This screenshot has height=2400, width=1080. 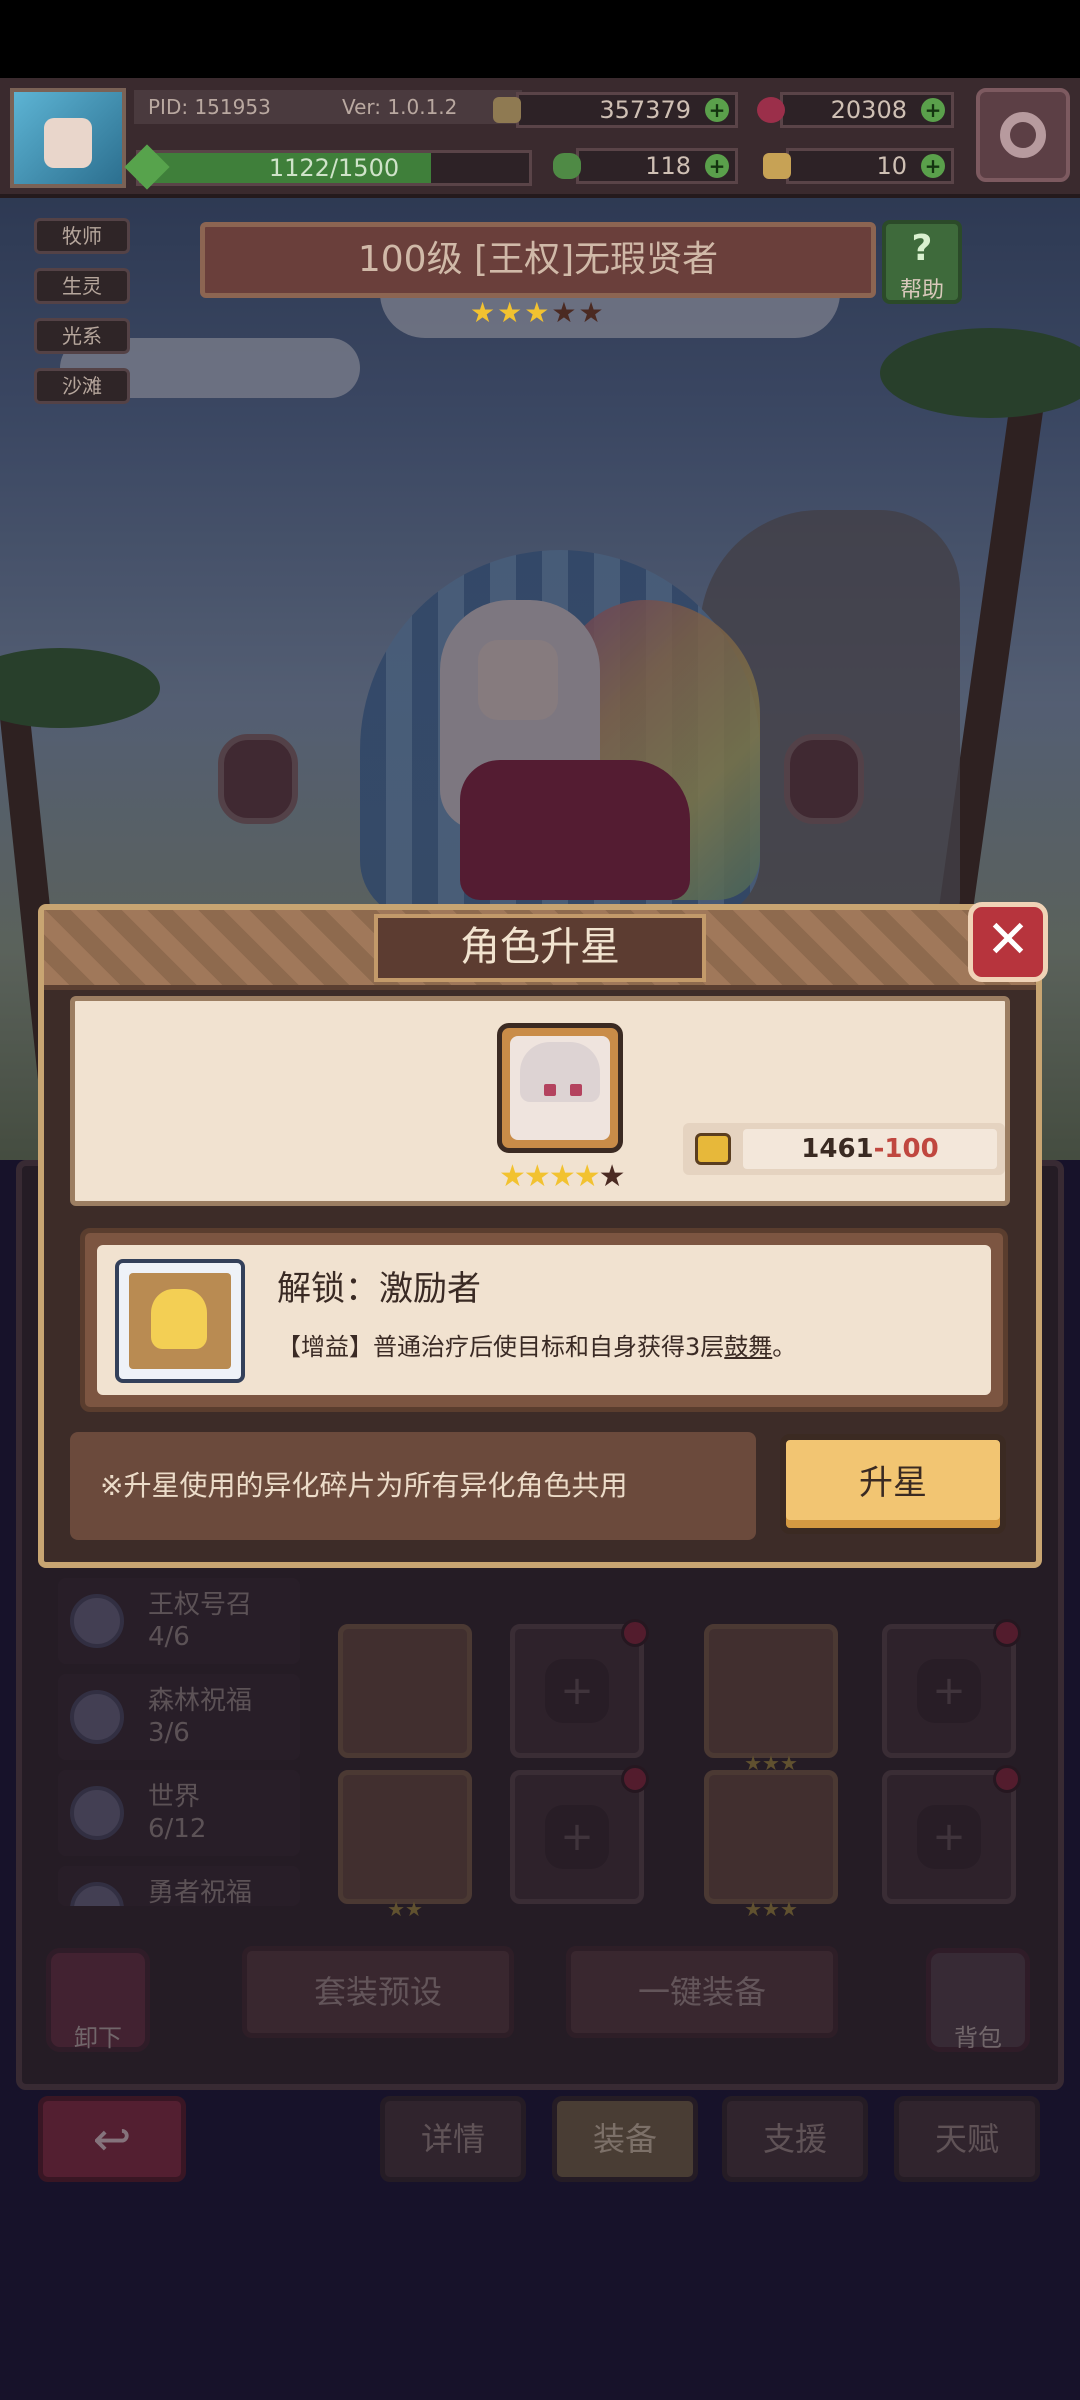 I want to click on help-button: ? 帮助, so click(x=922, y=262).